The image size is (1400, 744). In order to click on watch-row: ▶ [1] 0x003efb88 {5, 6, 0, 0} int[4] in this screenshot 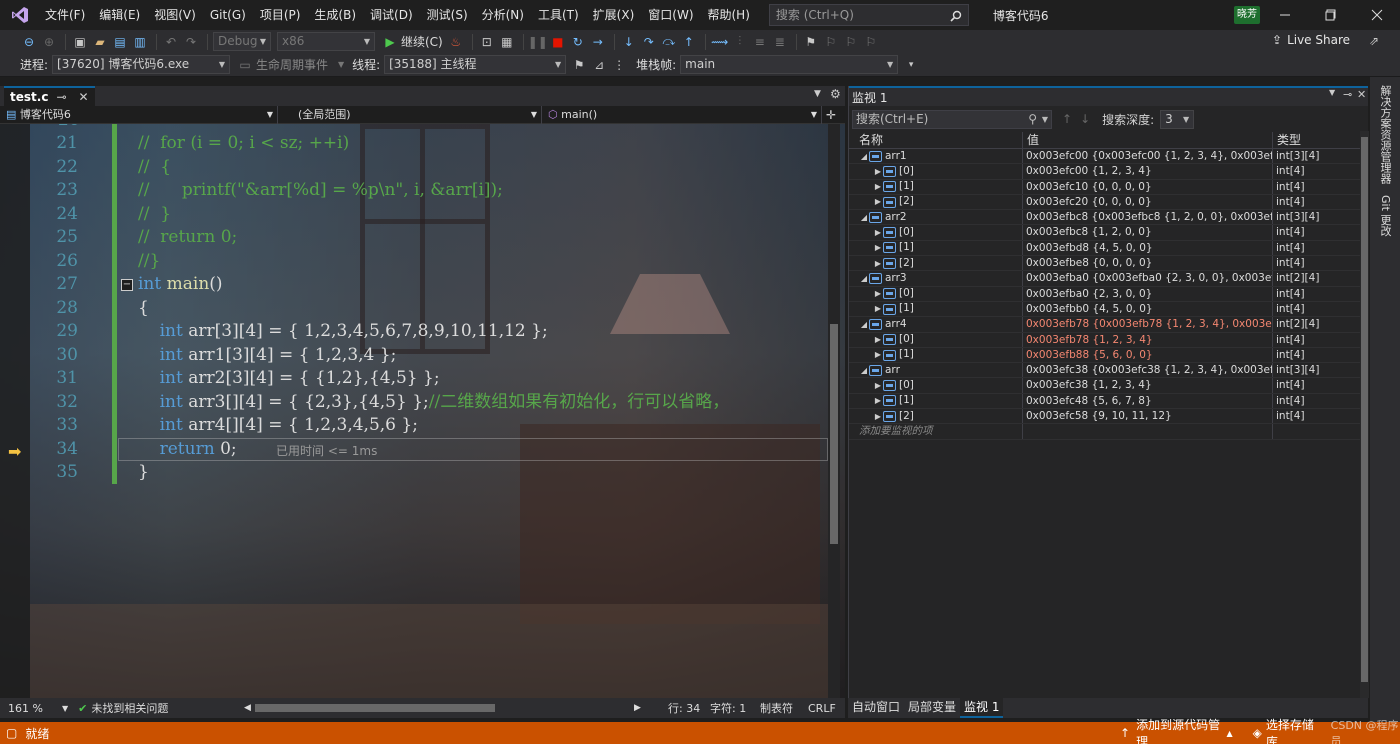, I will do `click(1108, 355)`.